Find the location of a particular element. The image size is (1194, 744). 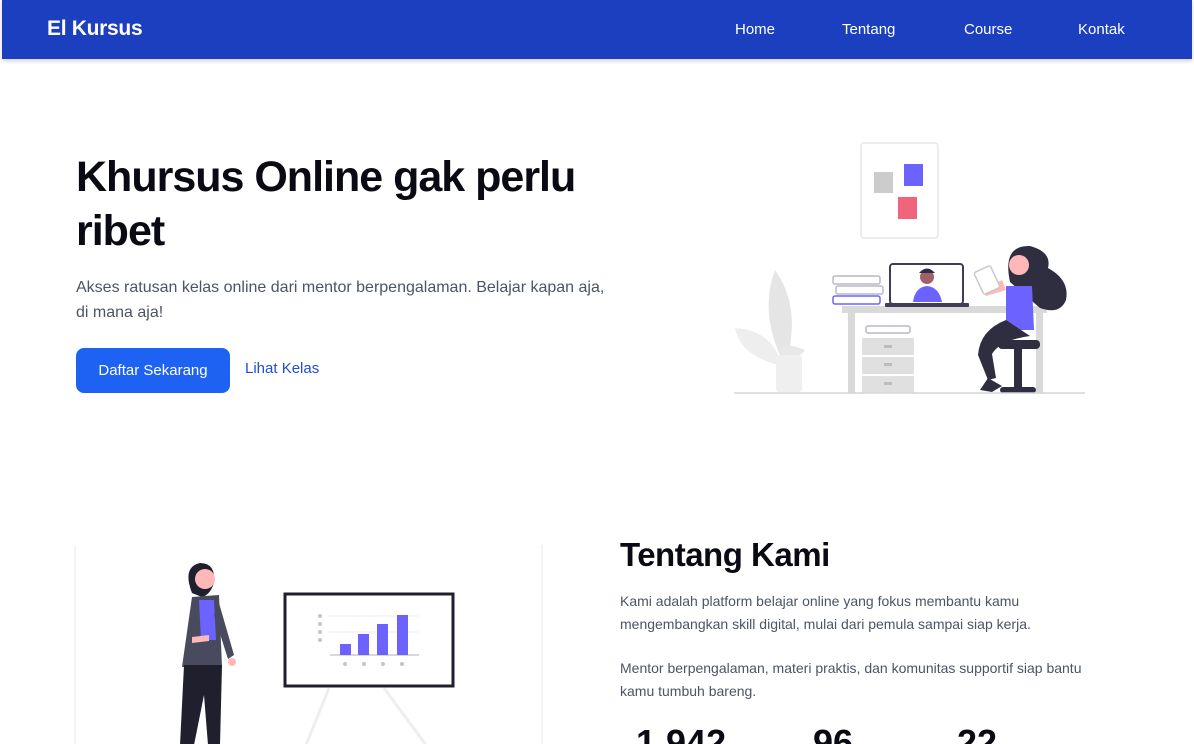

nav-link-kontak: Kontak is located at coordinates (1101, 29).